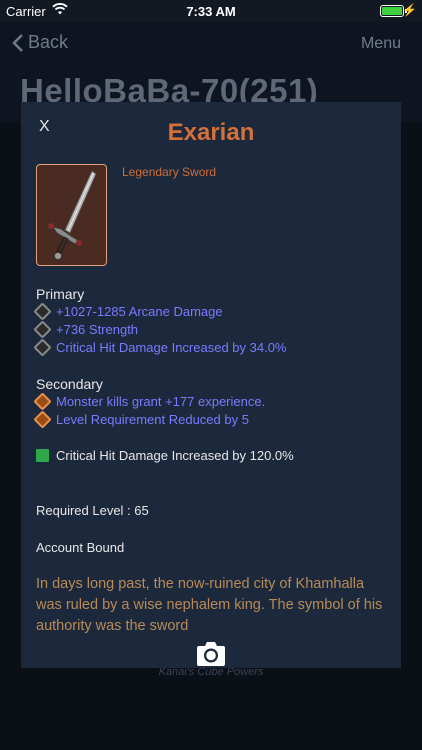 The height and width of the screenshot is (750, 422). I want to click on camera-button, so click(211, 654).